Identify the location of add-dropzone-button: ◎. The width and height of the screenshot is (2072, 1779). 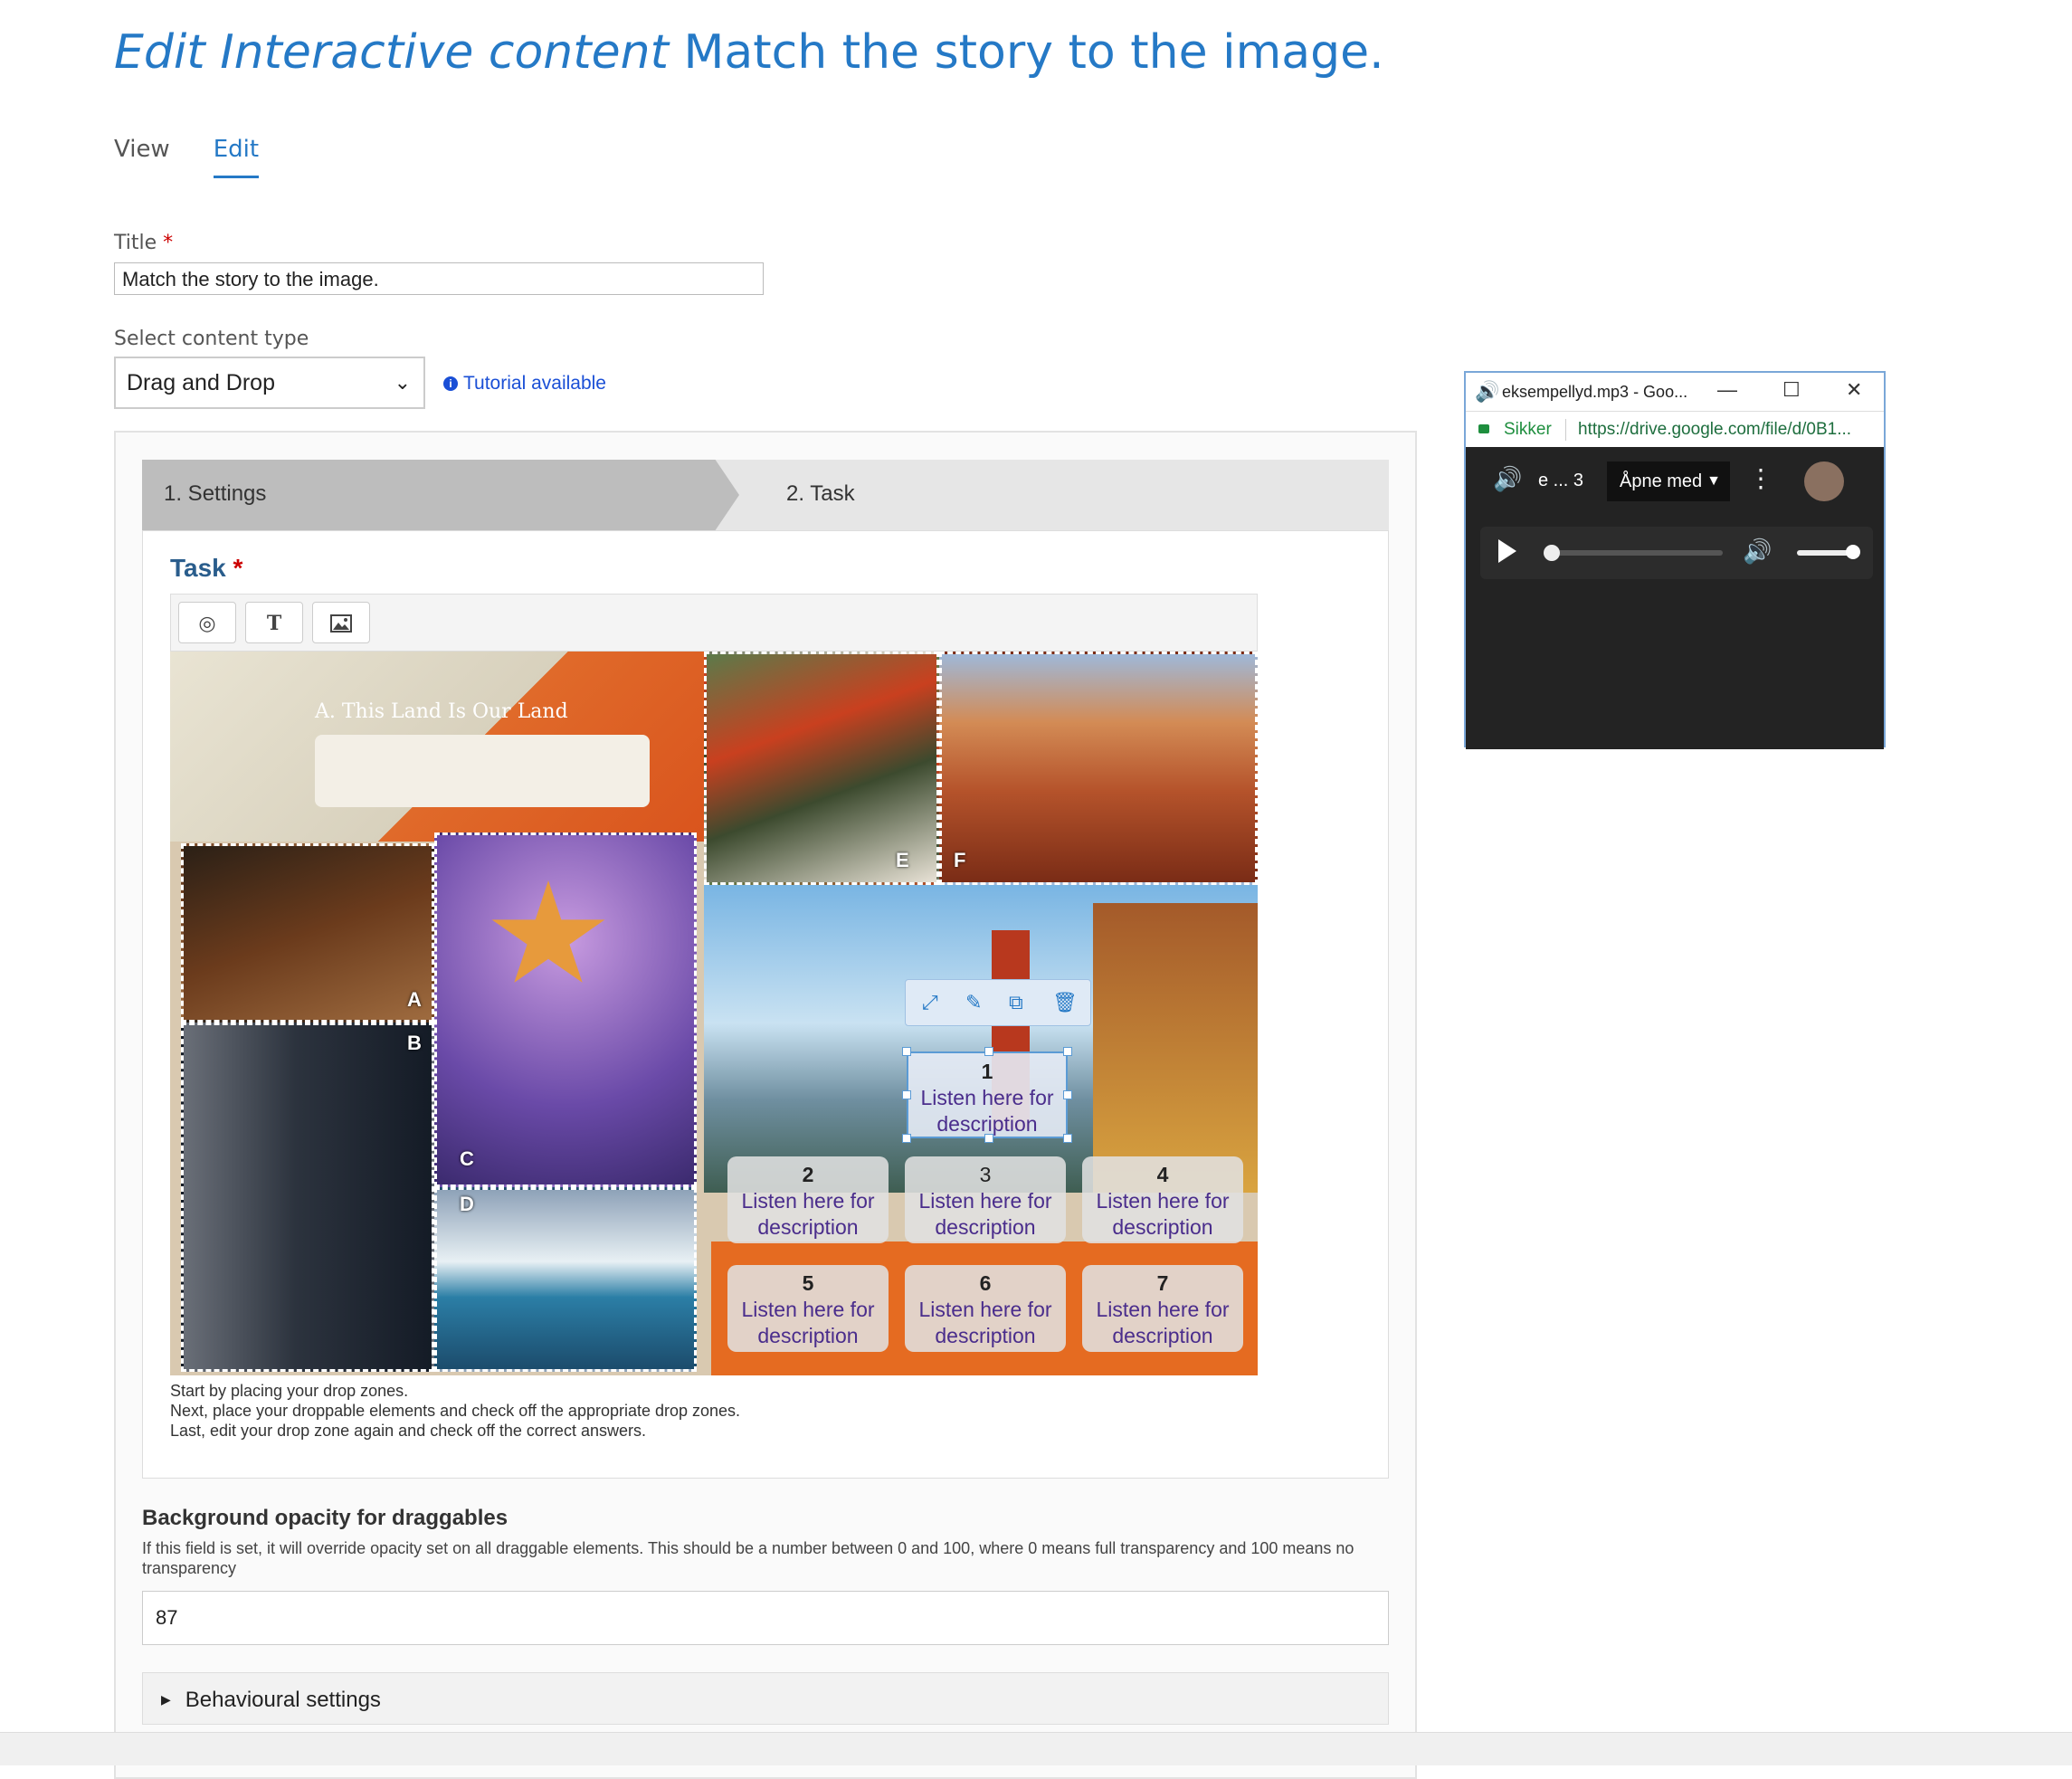
(207, 622).